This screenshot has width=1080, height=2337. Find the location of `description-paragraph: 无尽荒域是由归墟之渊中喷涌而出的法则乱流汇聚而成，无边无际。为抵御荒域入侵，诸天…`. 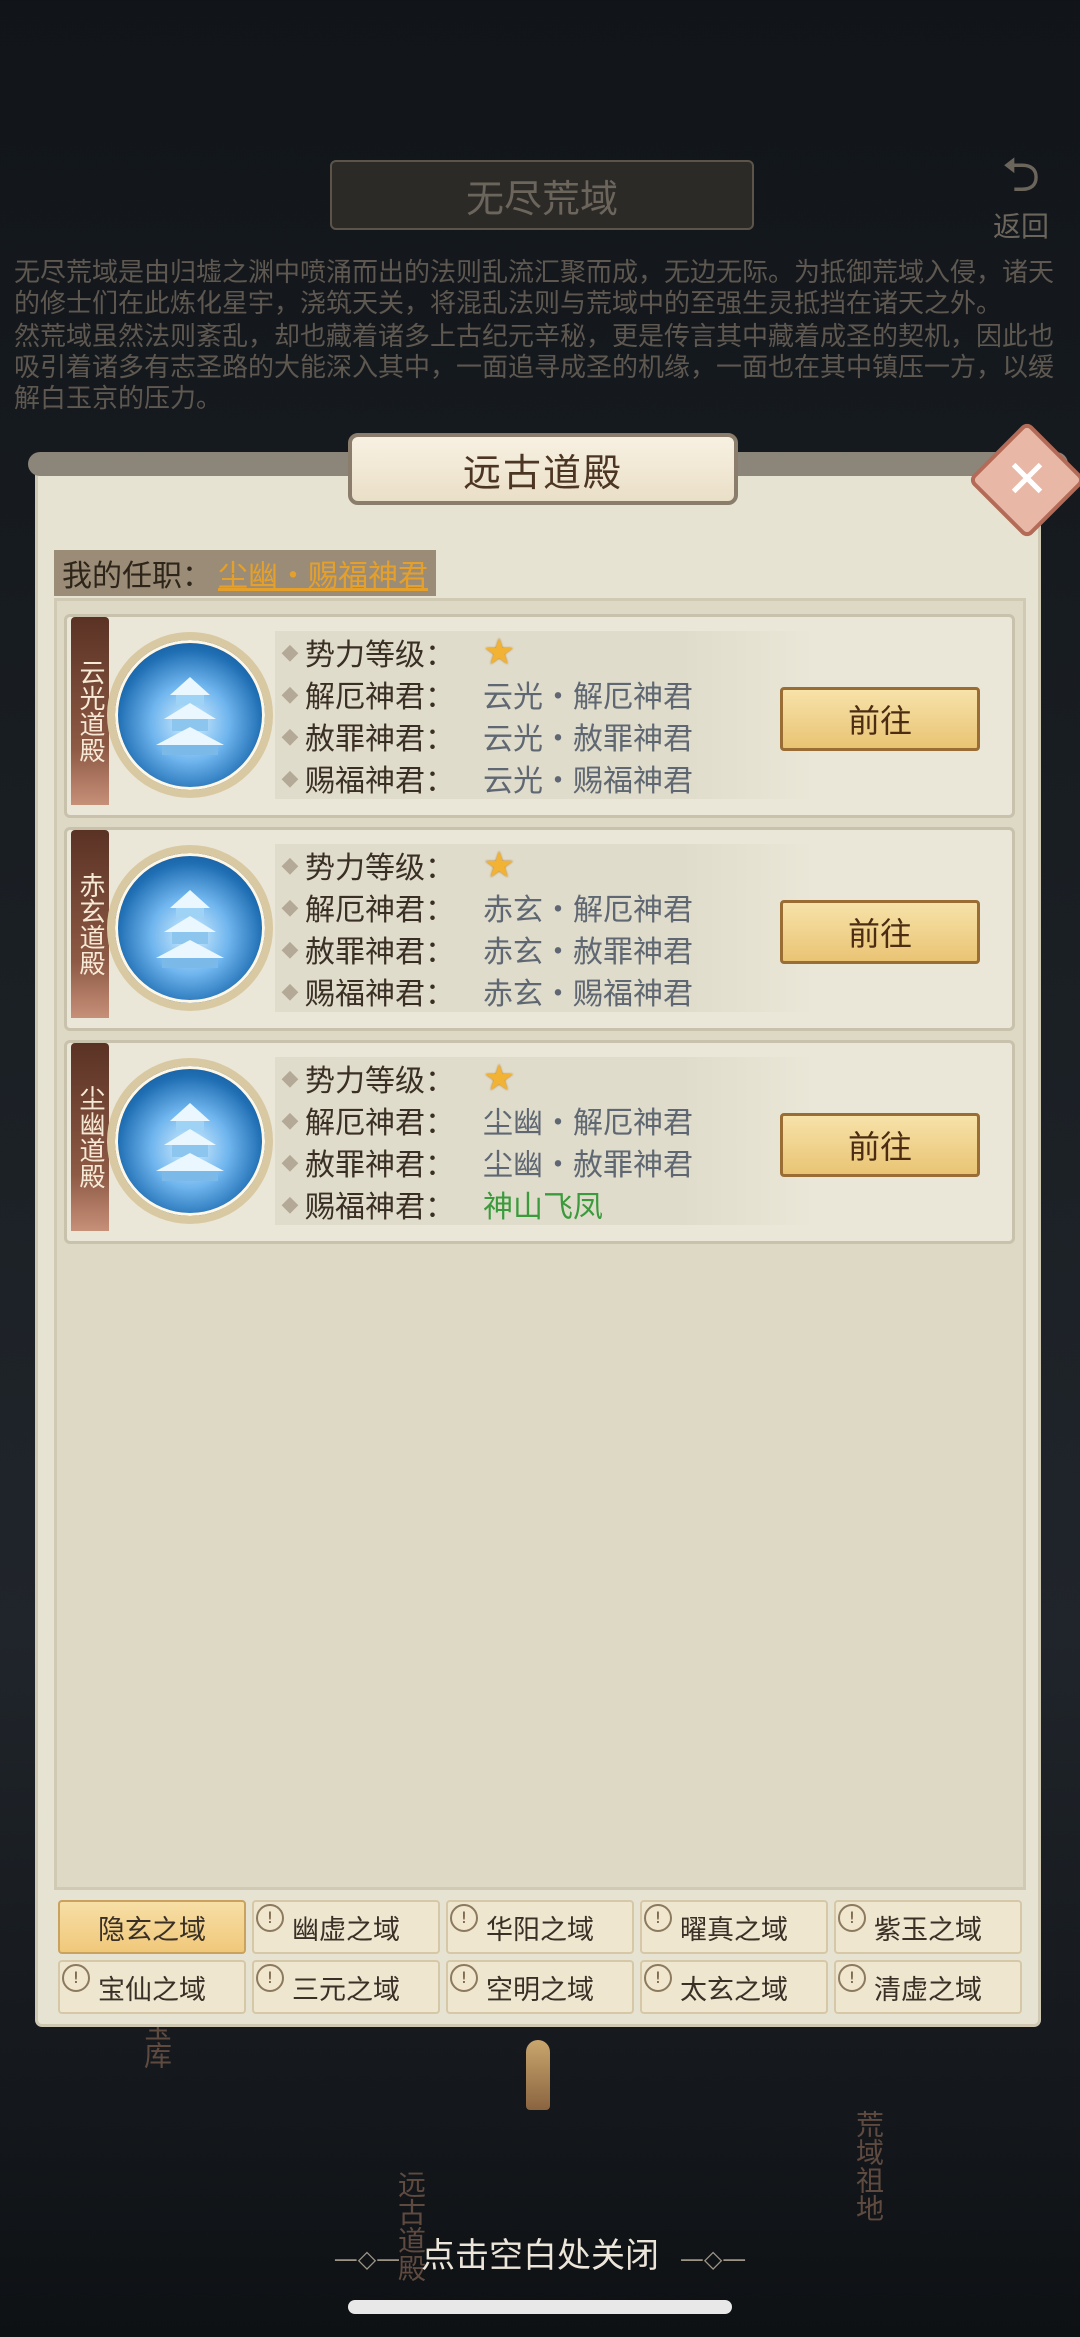

description-paragraph: 无尽荒域是由归墟之渊中喷涌而出的法则乱流汇聚而成，无边无际。为抵御荒域入侵，诸天… is located at coordinates (534, 288).